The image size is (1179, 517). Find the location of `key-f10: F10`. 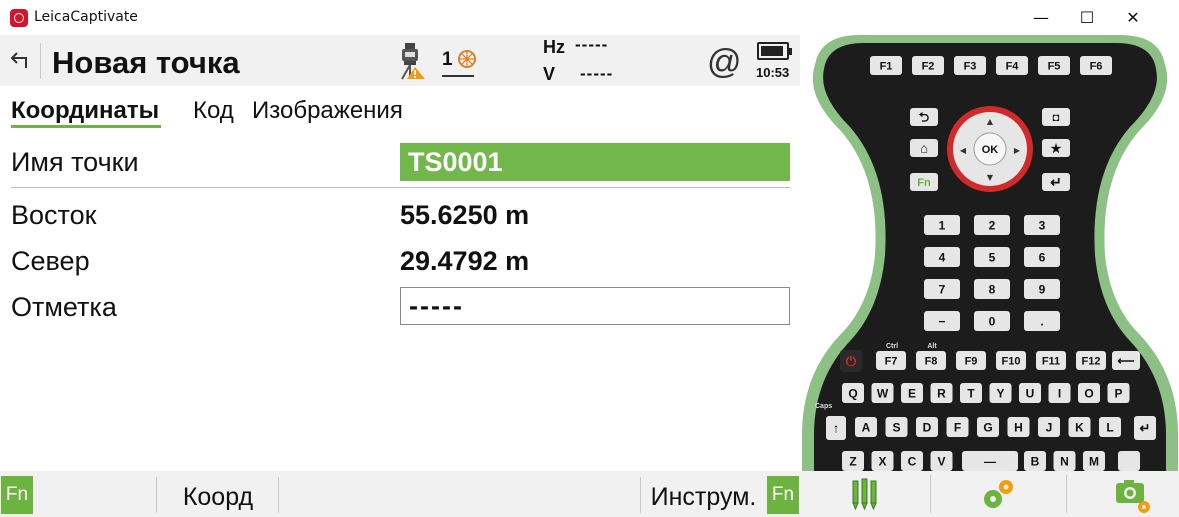

key-f10: F10 is located at coordinates (1011, 360).